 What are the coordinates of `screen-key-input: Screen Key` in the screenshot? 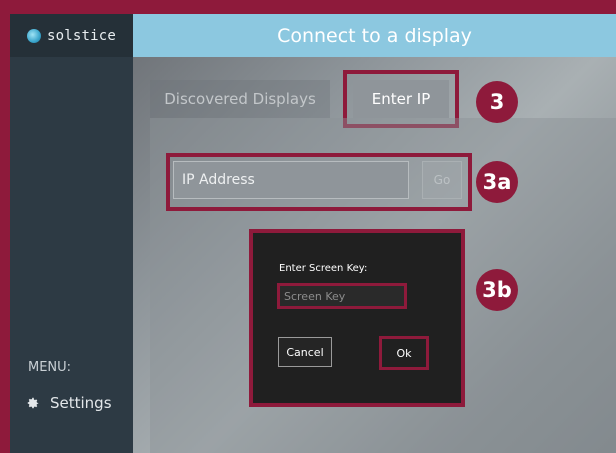 It's located at (342, 296).